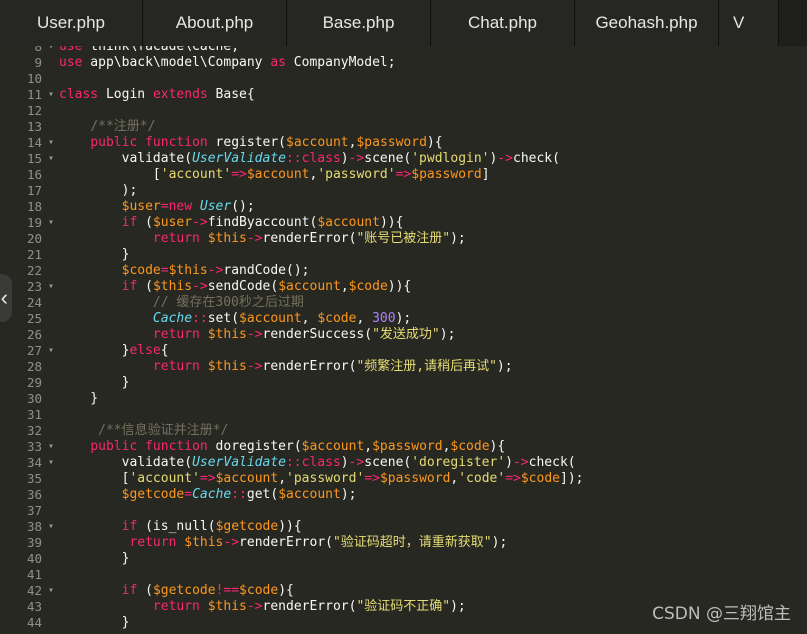  Describe the element at coordinates (6, 298) in the screenshot. I see `chevron-left-icon: ‹` at that location.